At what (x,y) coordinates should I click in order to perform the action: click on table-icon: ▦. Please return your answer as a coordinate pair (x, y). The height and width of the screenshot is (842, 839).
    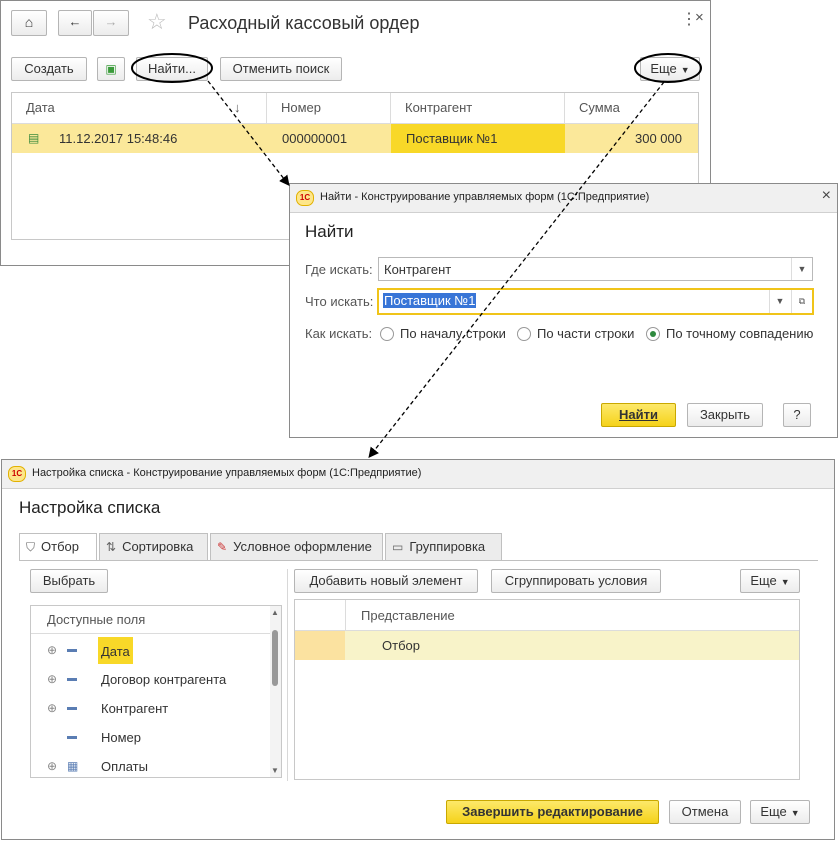
    Looking at the image, I should click on (73, 766).